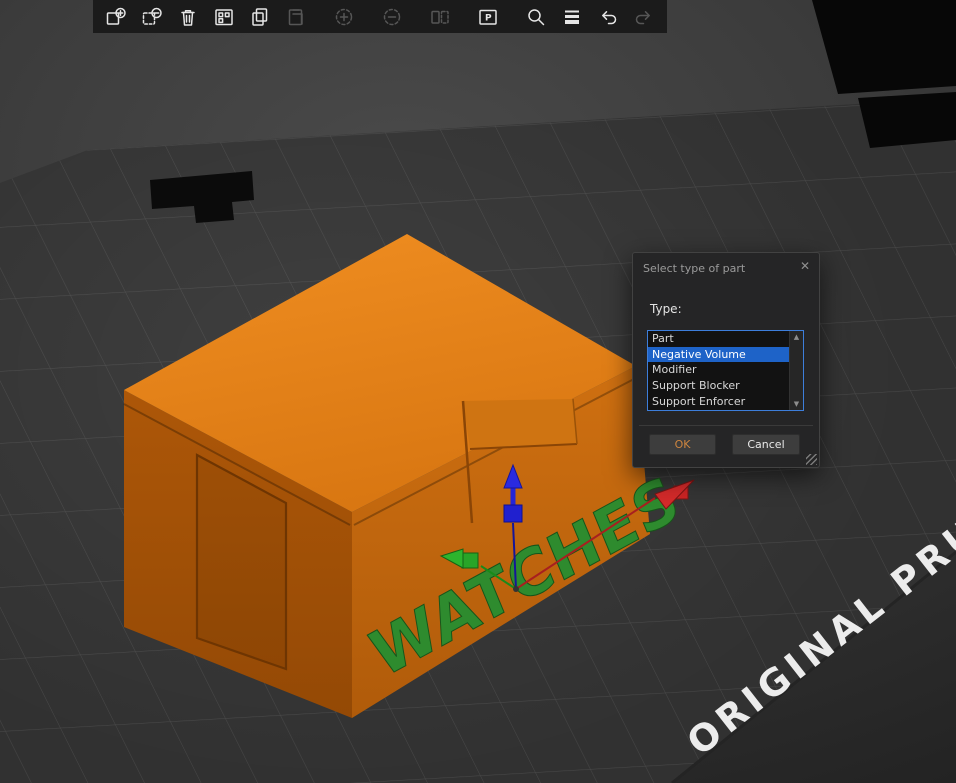  I want to click on paste-icon, so click(295, 16).